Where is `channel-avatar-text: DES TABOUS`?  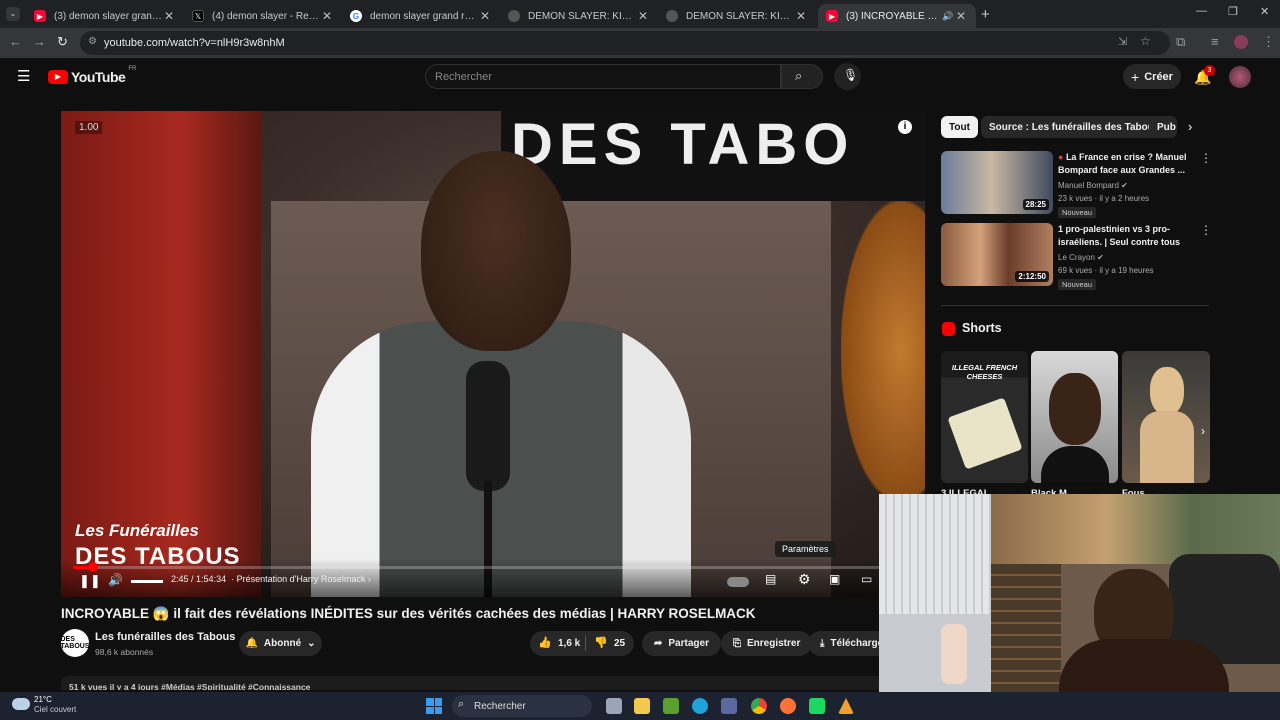
channel-avatar-text: DES TABOUS is located at coordinates (75, 643).